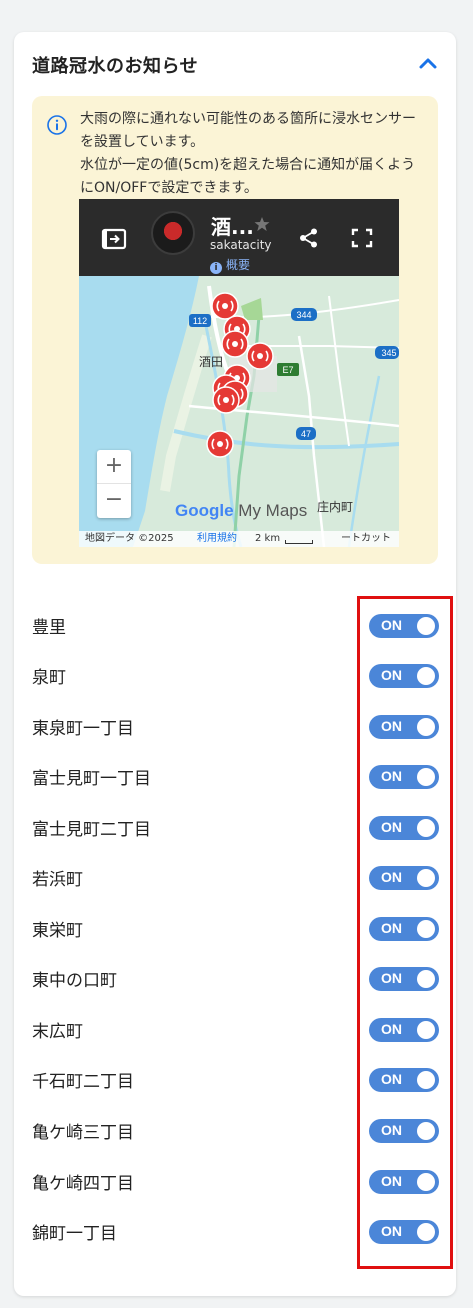  I want to click on location-label: 富士見町二丁目, so click(91, 830).